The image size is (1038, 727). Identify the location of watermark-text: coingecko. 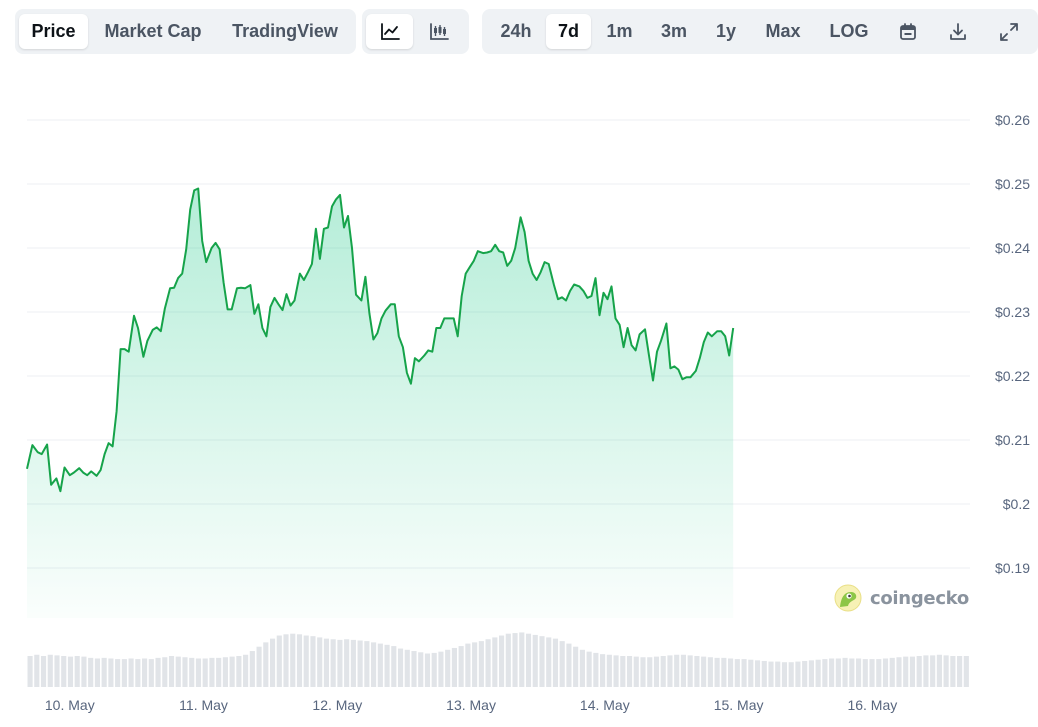
(919, 598).